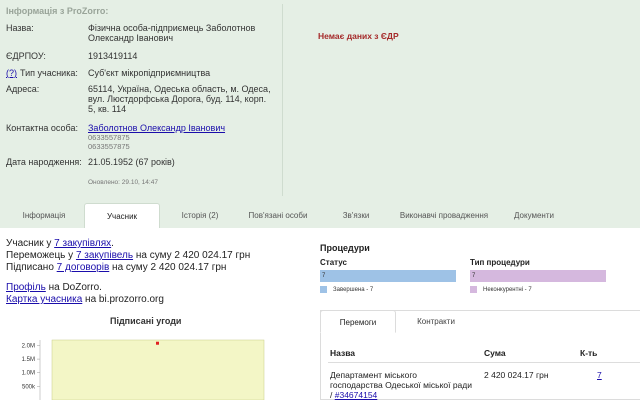 The height and width of the screenshot is (400, 640). Describe the element at coordinates (358, 321) in the screenshot. I see `tab-wins: Перемоги` at that location.